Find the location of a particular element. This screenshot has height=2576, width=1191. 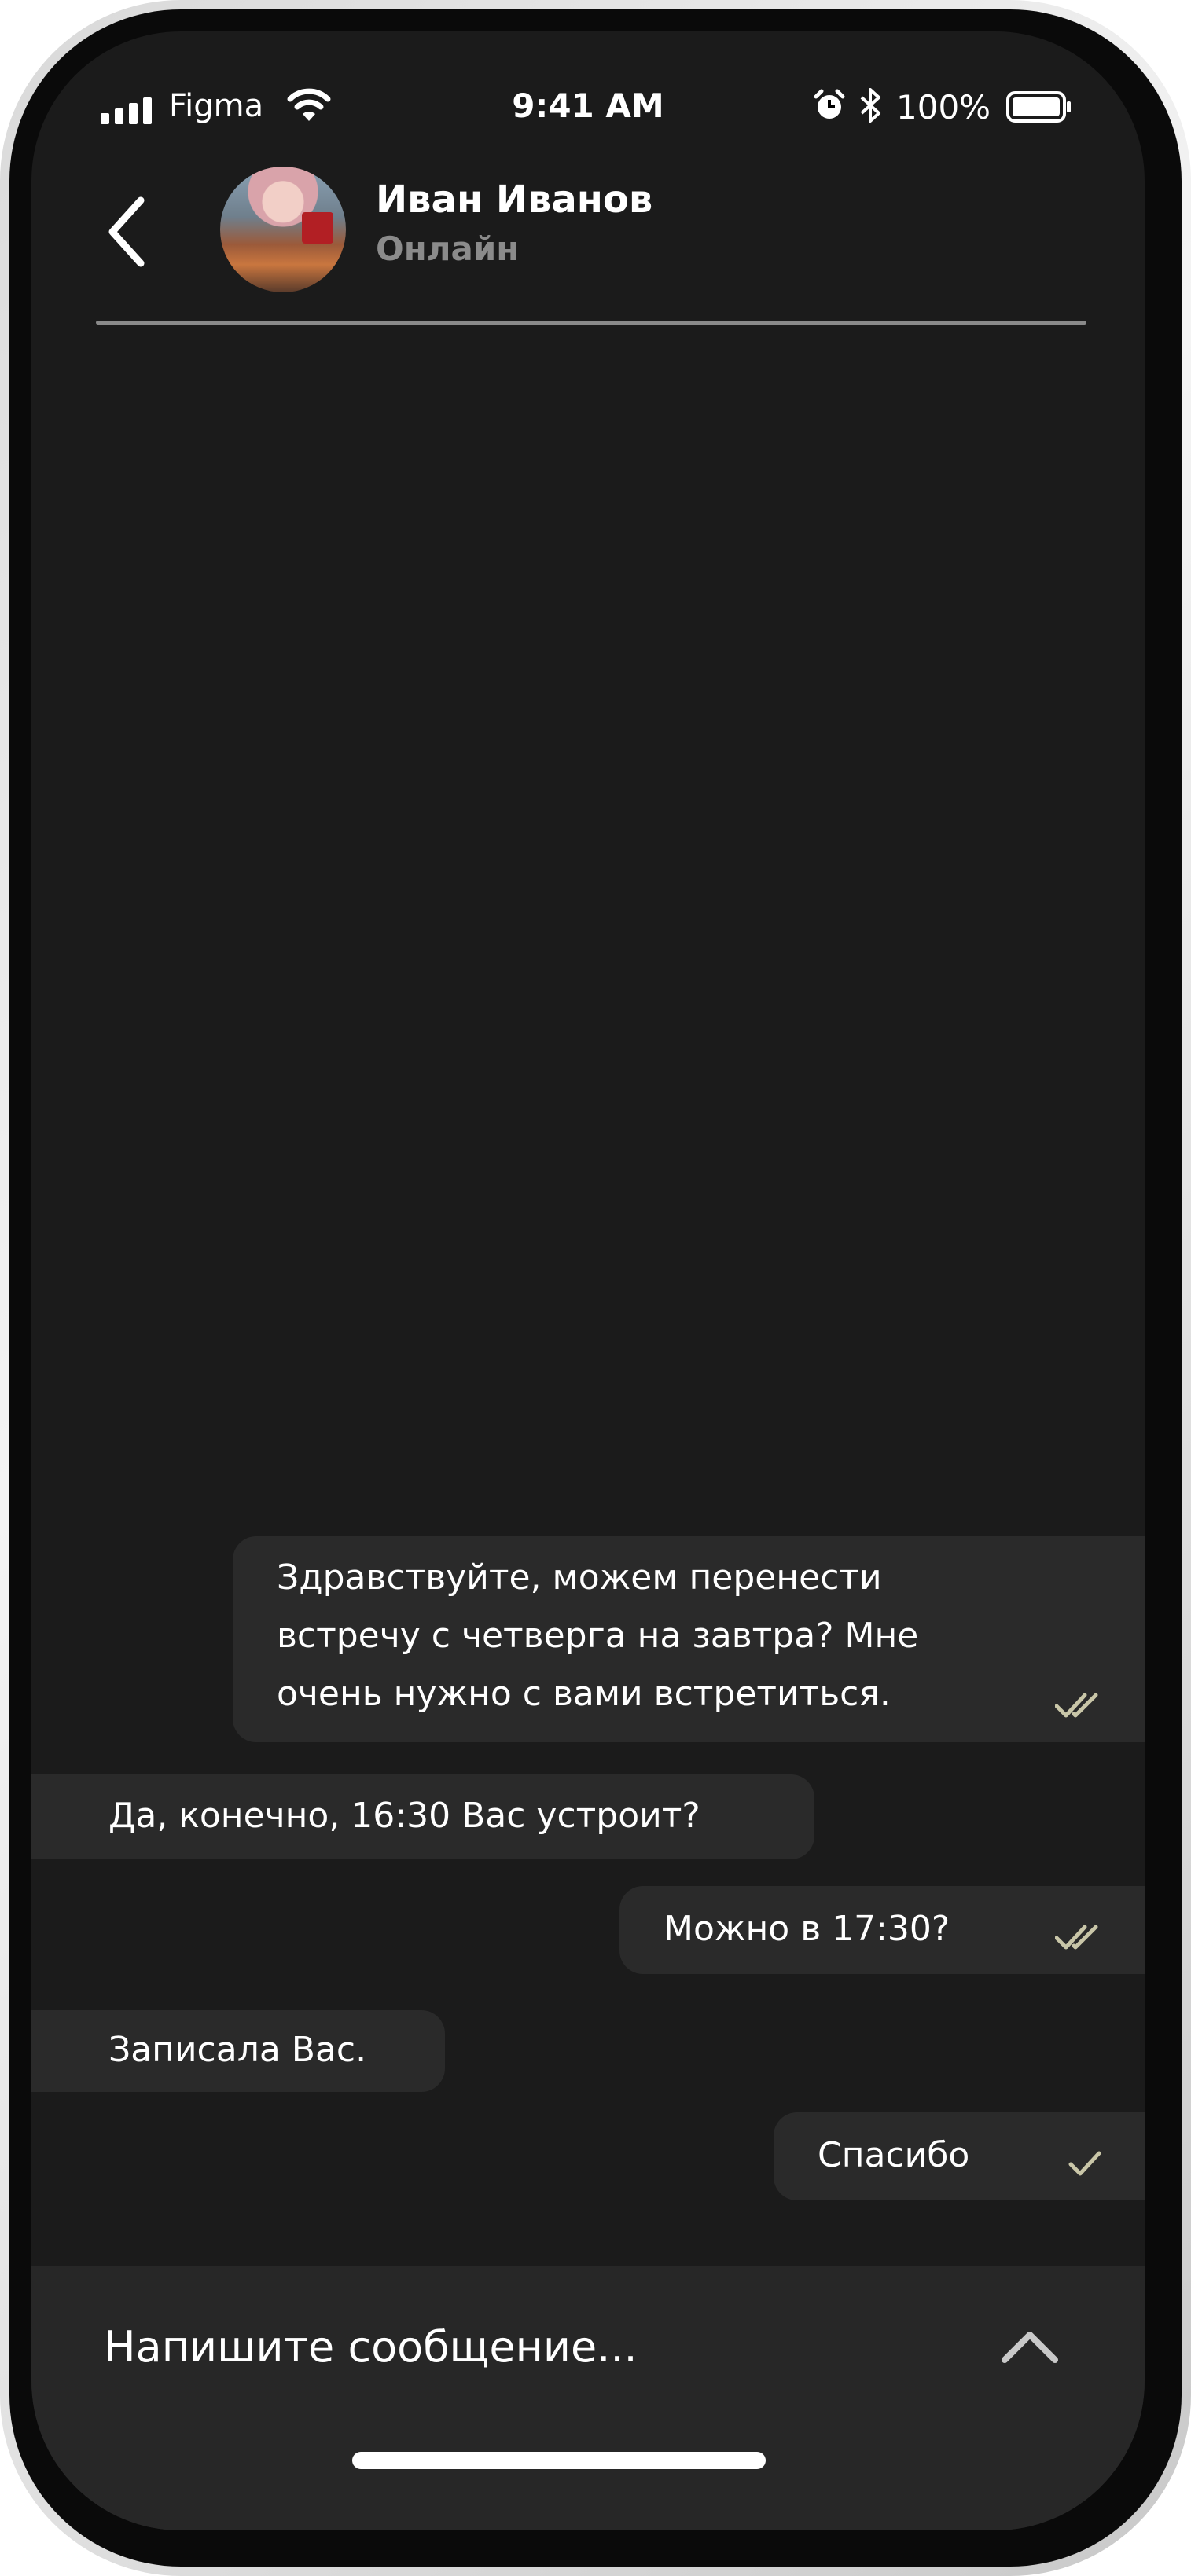

message-input is located at coordinates (517, 2346).